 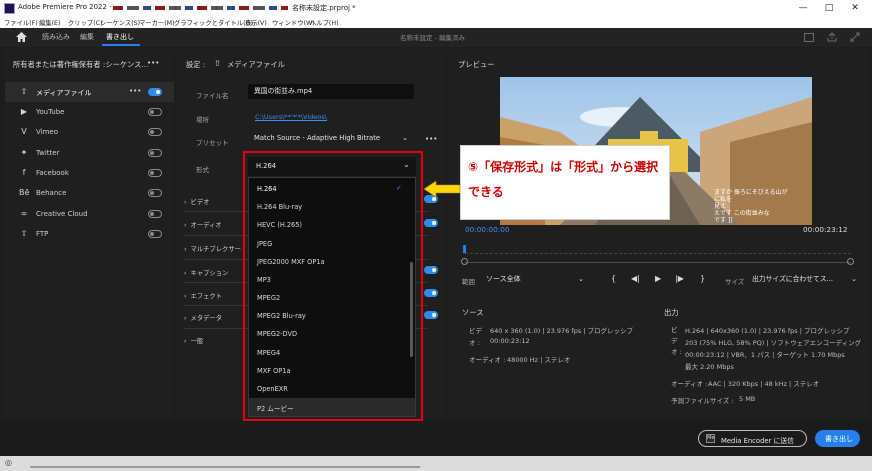 What do you see at coordinates (155, 173) in the screenshot?
I see `facebook-toggle` at bounding box center [155, 173].